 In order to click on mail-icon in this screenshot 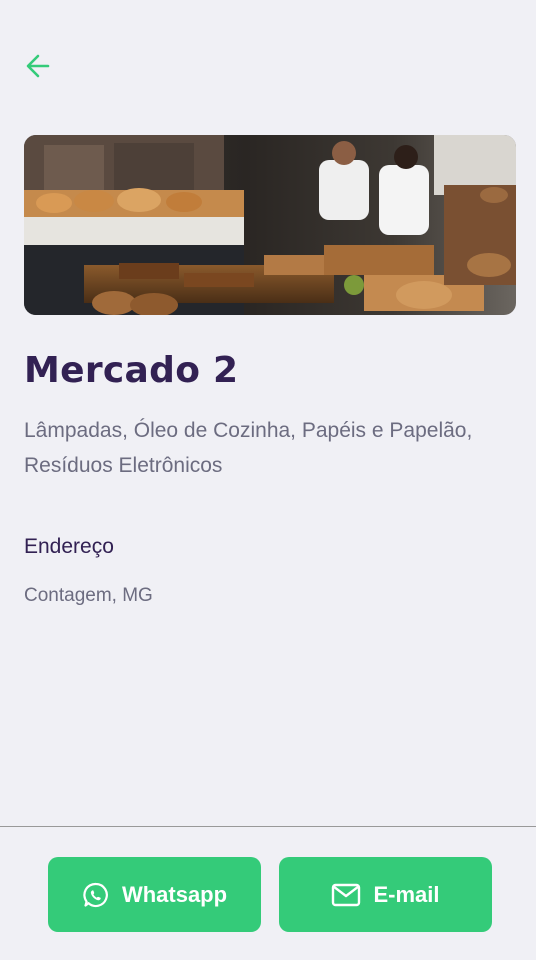, I will do `click(346, 895)`.